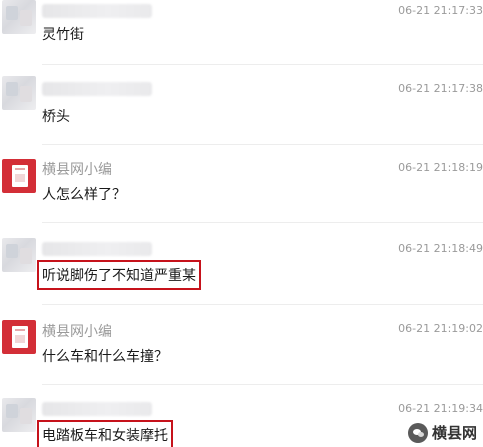  I want to click on comment-text: 灵竹街, so click(63, 35).